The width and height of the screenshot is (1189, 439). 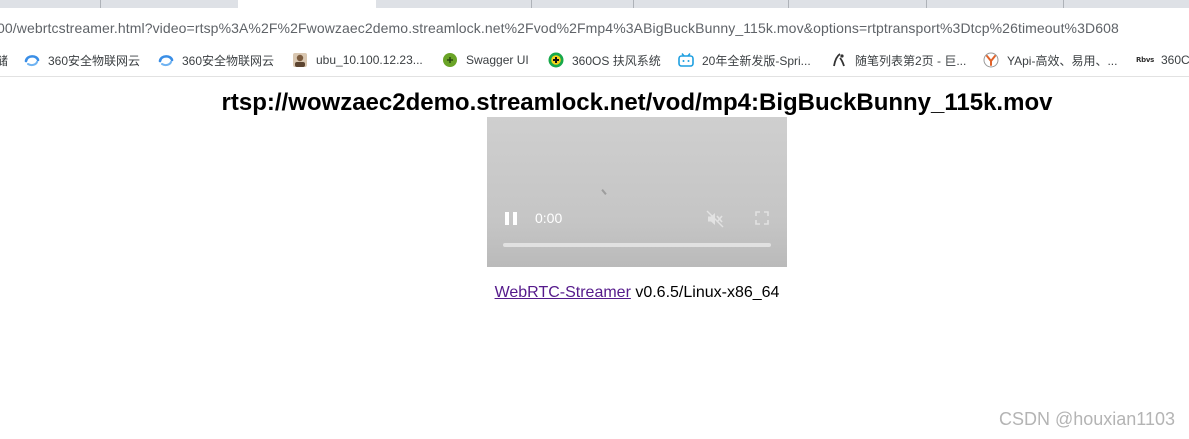 What do you see at coordinates (715, 219) in the screenshot?
I see `muted-speaker-icon` at bounding box center [715, 219].